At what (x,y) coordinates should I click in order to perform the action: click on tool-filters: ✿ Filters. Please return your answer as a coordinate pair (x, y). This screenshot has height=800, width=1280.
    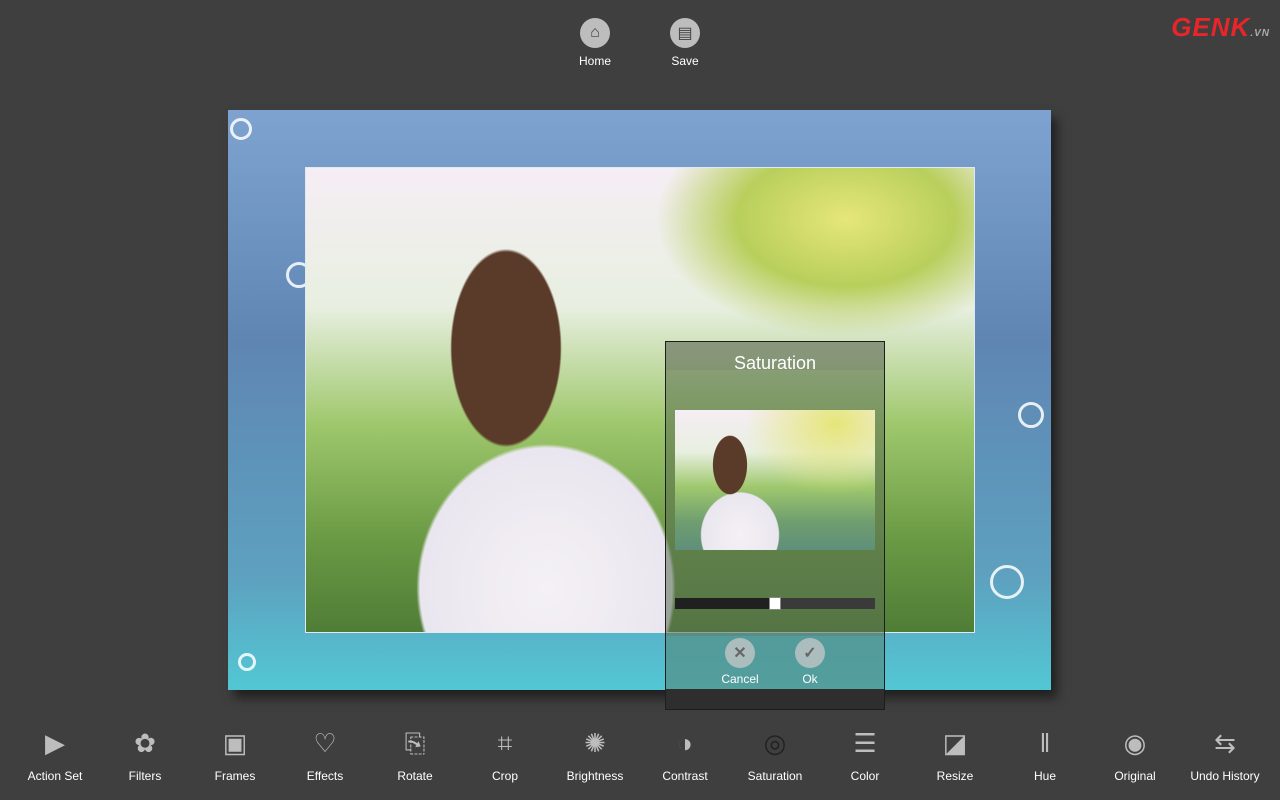
    Looking at the image, I should click on (145, 755).